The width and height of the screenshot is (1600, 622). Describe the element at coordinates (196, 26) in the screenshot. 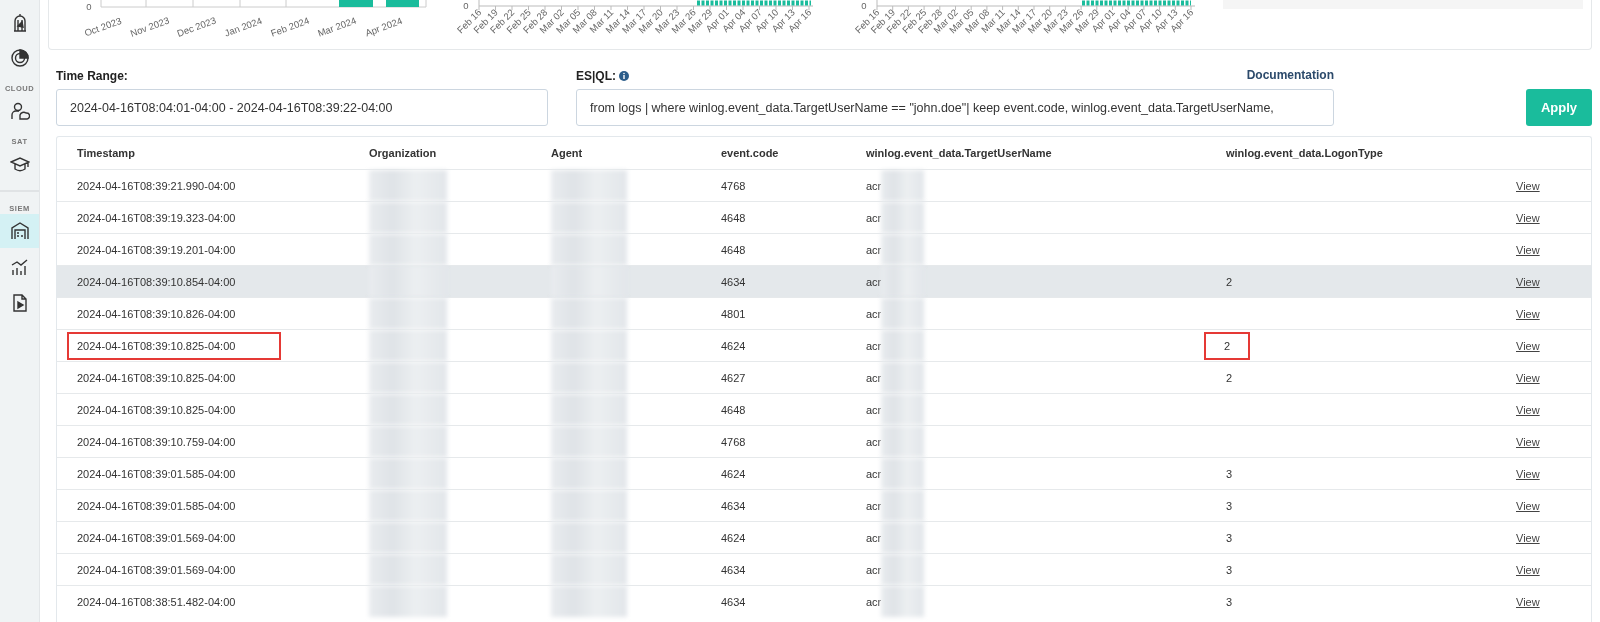

I see `axis-label: Dec 2023` at that location.